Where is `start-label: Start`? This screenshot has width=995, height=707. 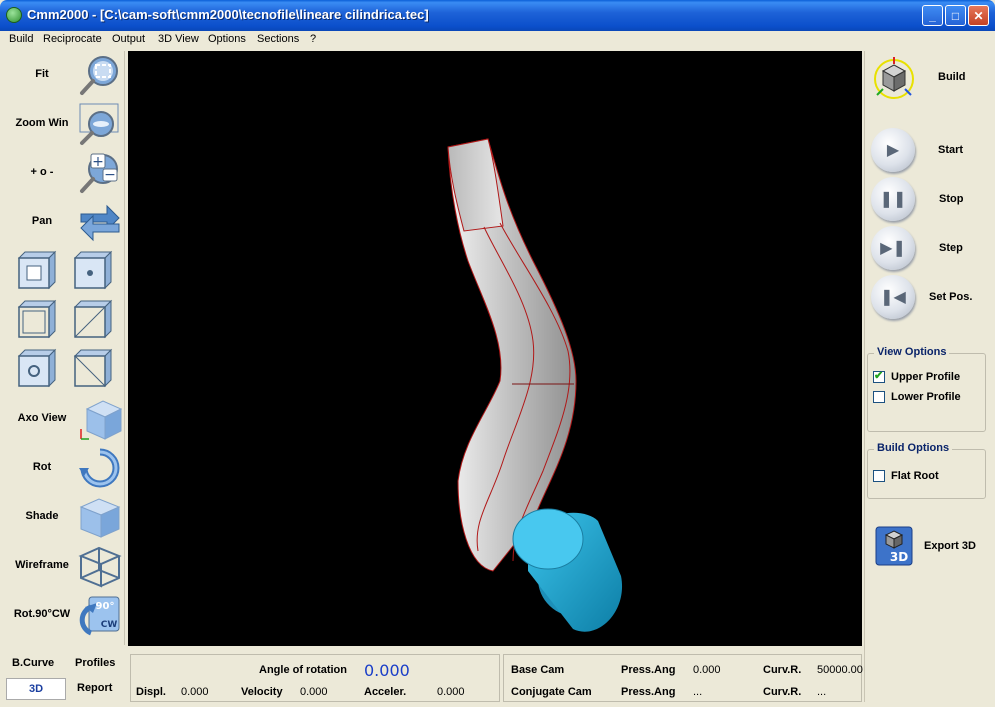
start-label: Start is located at coordinates (951, 150).